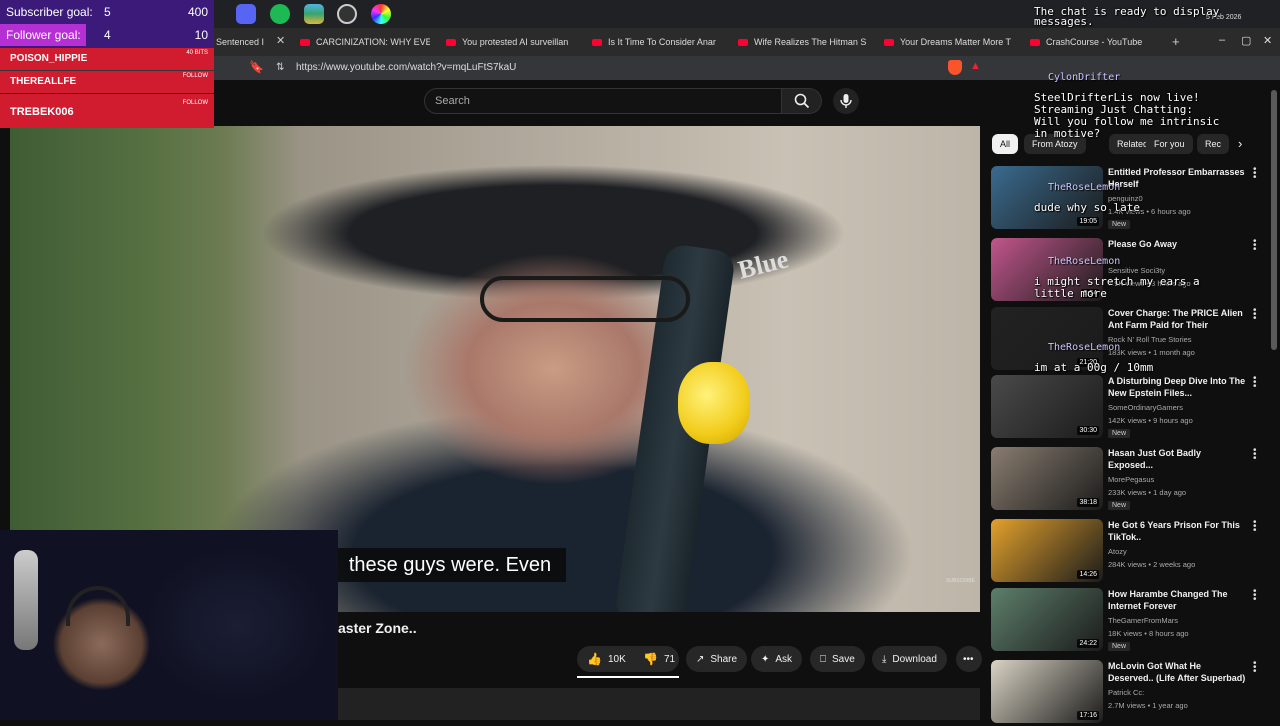 This screenshot has height=726, width=1280. Describe the element at coordinates (659, 704) in the screenshot. I see `description-box` at that location.